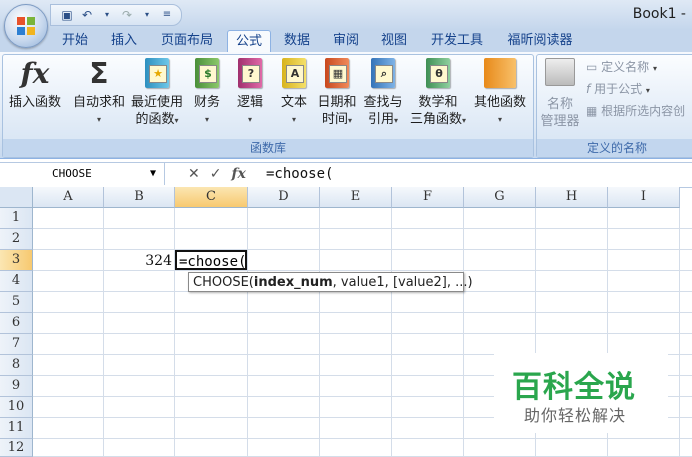  Describe the element at coordinates (16, 323) in the screenshot. I see `row-header-6: 6` at that location.